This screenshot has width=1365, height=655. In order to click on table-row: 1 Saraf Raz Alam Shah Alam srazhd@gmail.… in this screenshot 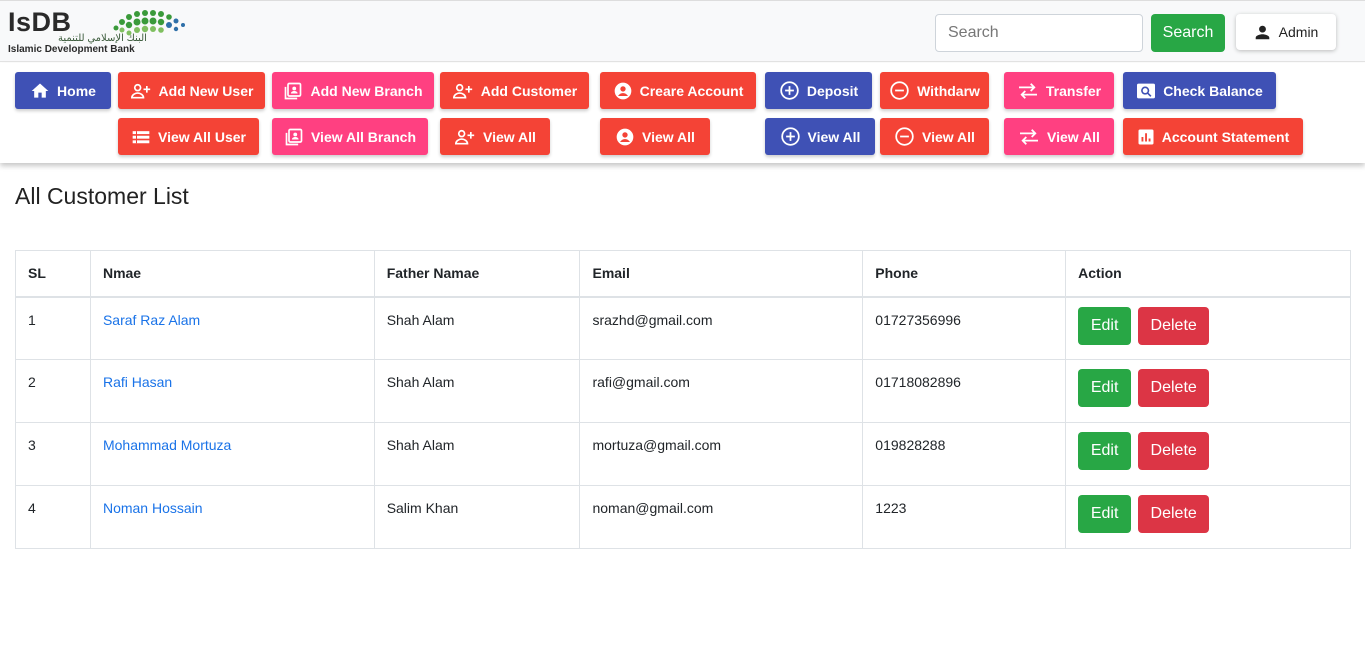, I will do `click(683, 328)`.